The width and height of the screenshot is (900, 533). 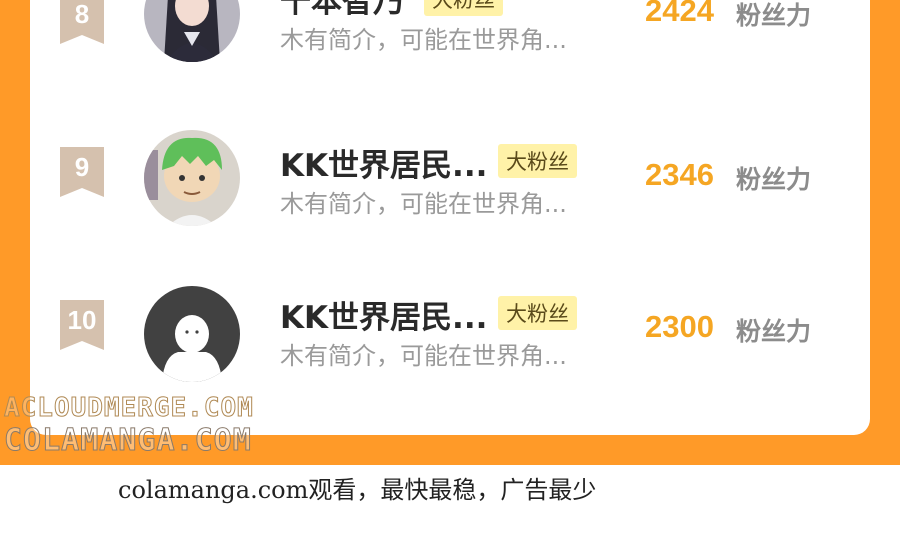 I want to click on fan-score: 2346, so click(x=679, y=174).